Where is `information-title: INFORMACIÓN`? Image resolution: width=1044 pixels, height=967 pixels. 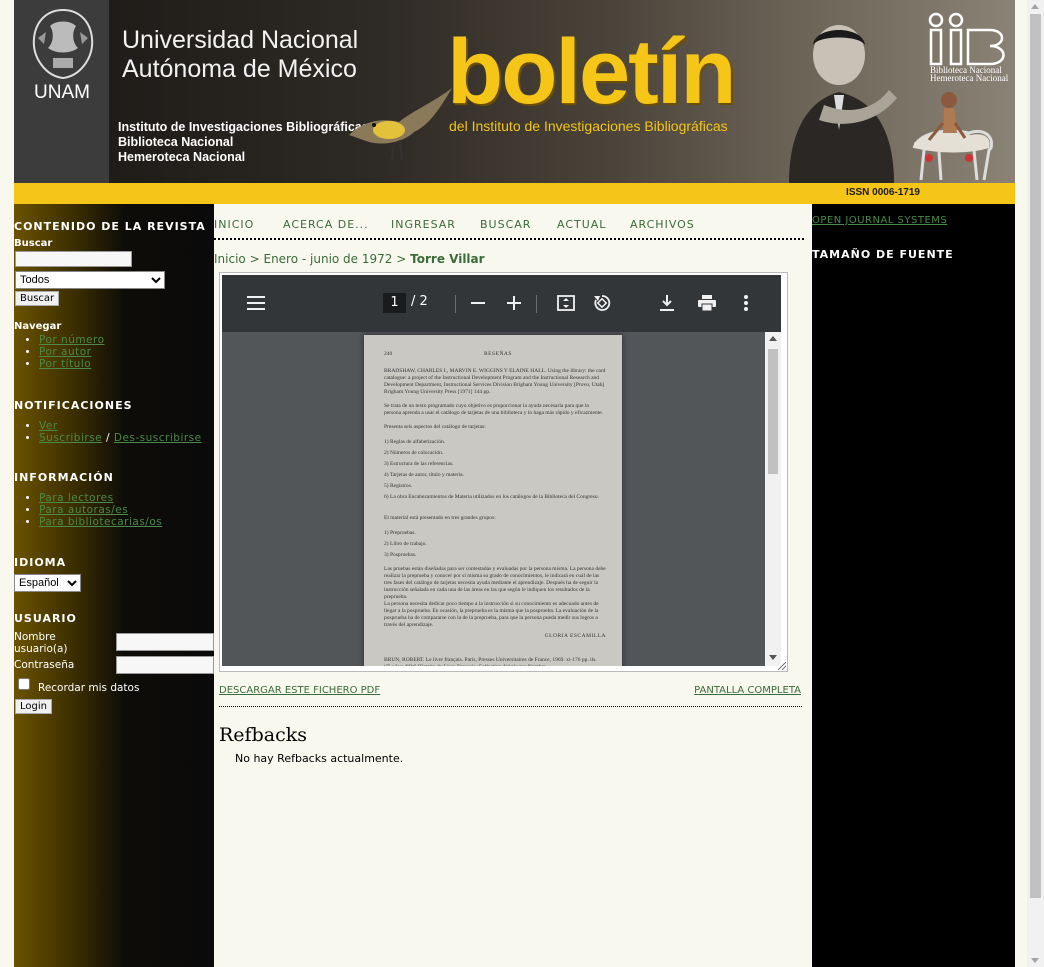
information-title: INFORMACIÓN is located at coordinates (64, 477).